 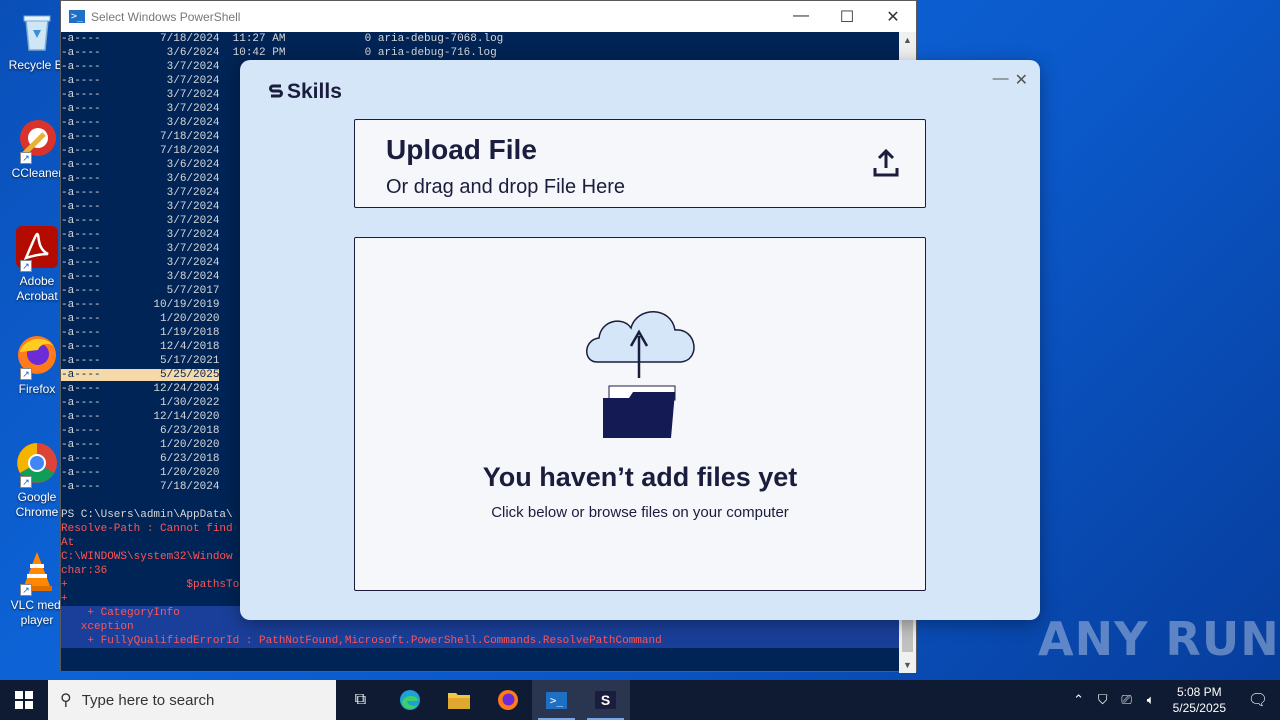 What do you see at coordinates (640, 163) in the screenshot?
I see `upload-file-button: Upload File Or drag and drop File Here` at bounding box center [640, 163].